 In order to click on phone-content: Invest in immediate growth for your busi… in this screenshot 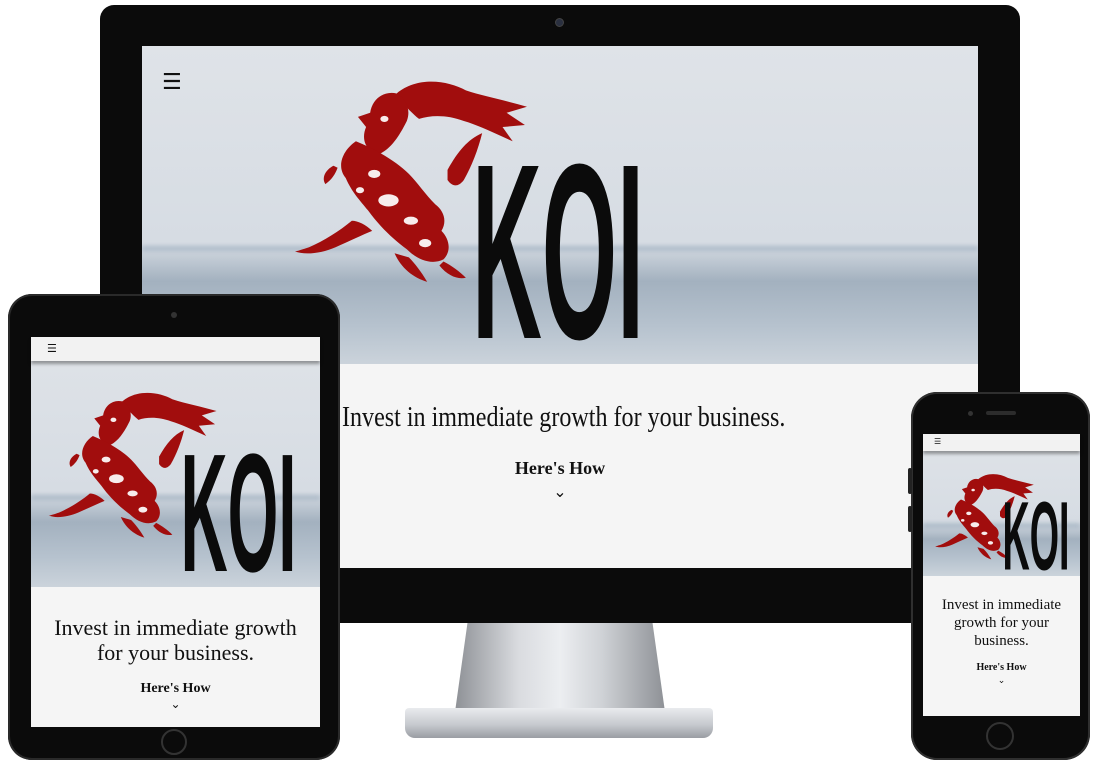, I will do `click(1001, 646)`.